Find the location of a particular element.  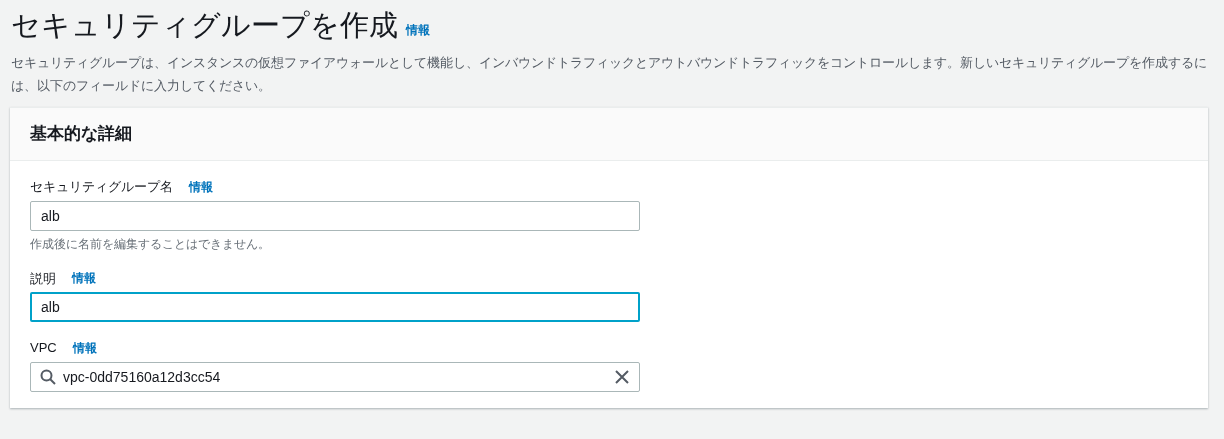

page-description: セキュリティグループは、インスタンスの仮想ファイアウォールとして機能し、インバウンドトラフィックとアウトバウンドトラフィックをコントロールします。新しいセキュリティグループを作成するには、以下のフィールドに入力してください。 is located at coordinates (609, 74).